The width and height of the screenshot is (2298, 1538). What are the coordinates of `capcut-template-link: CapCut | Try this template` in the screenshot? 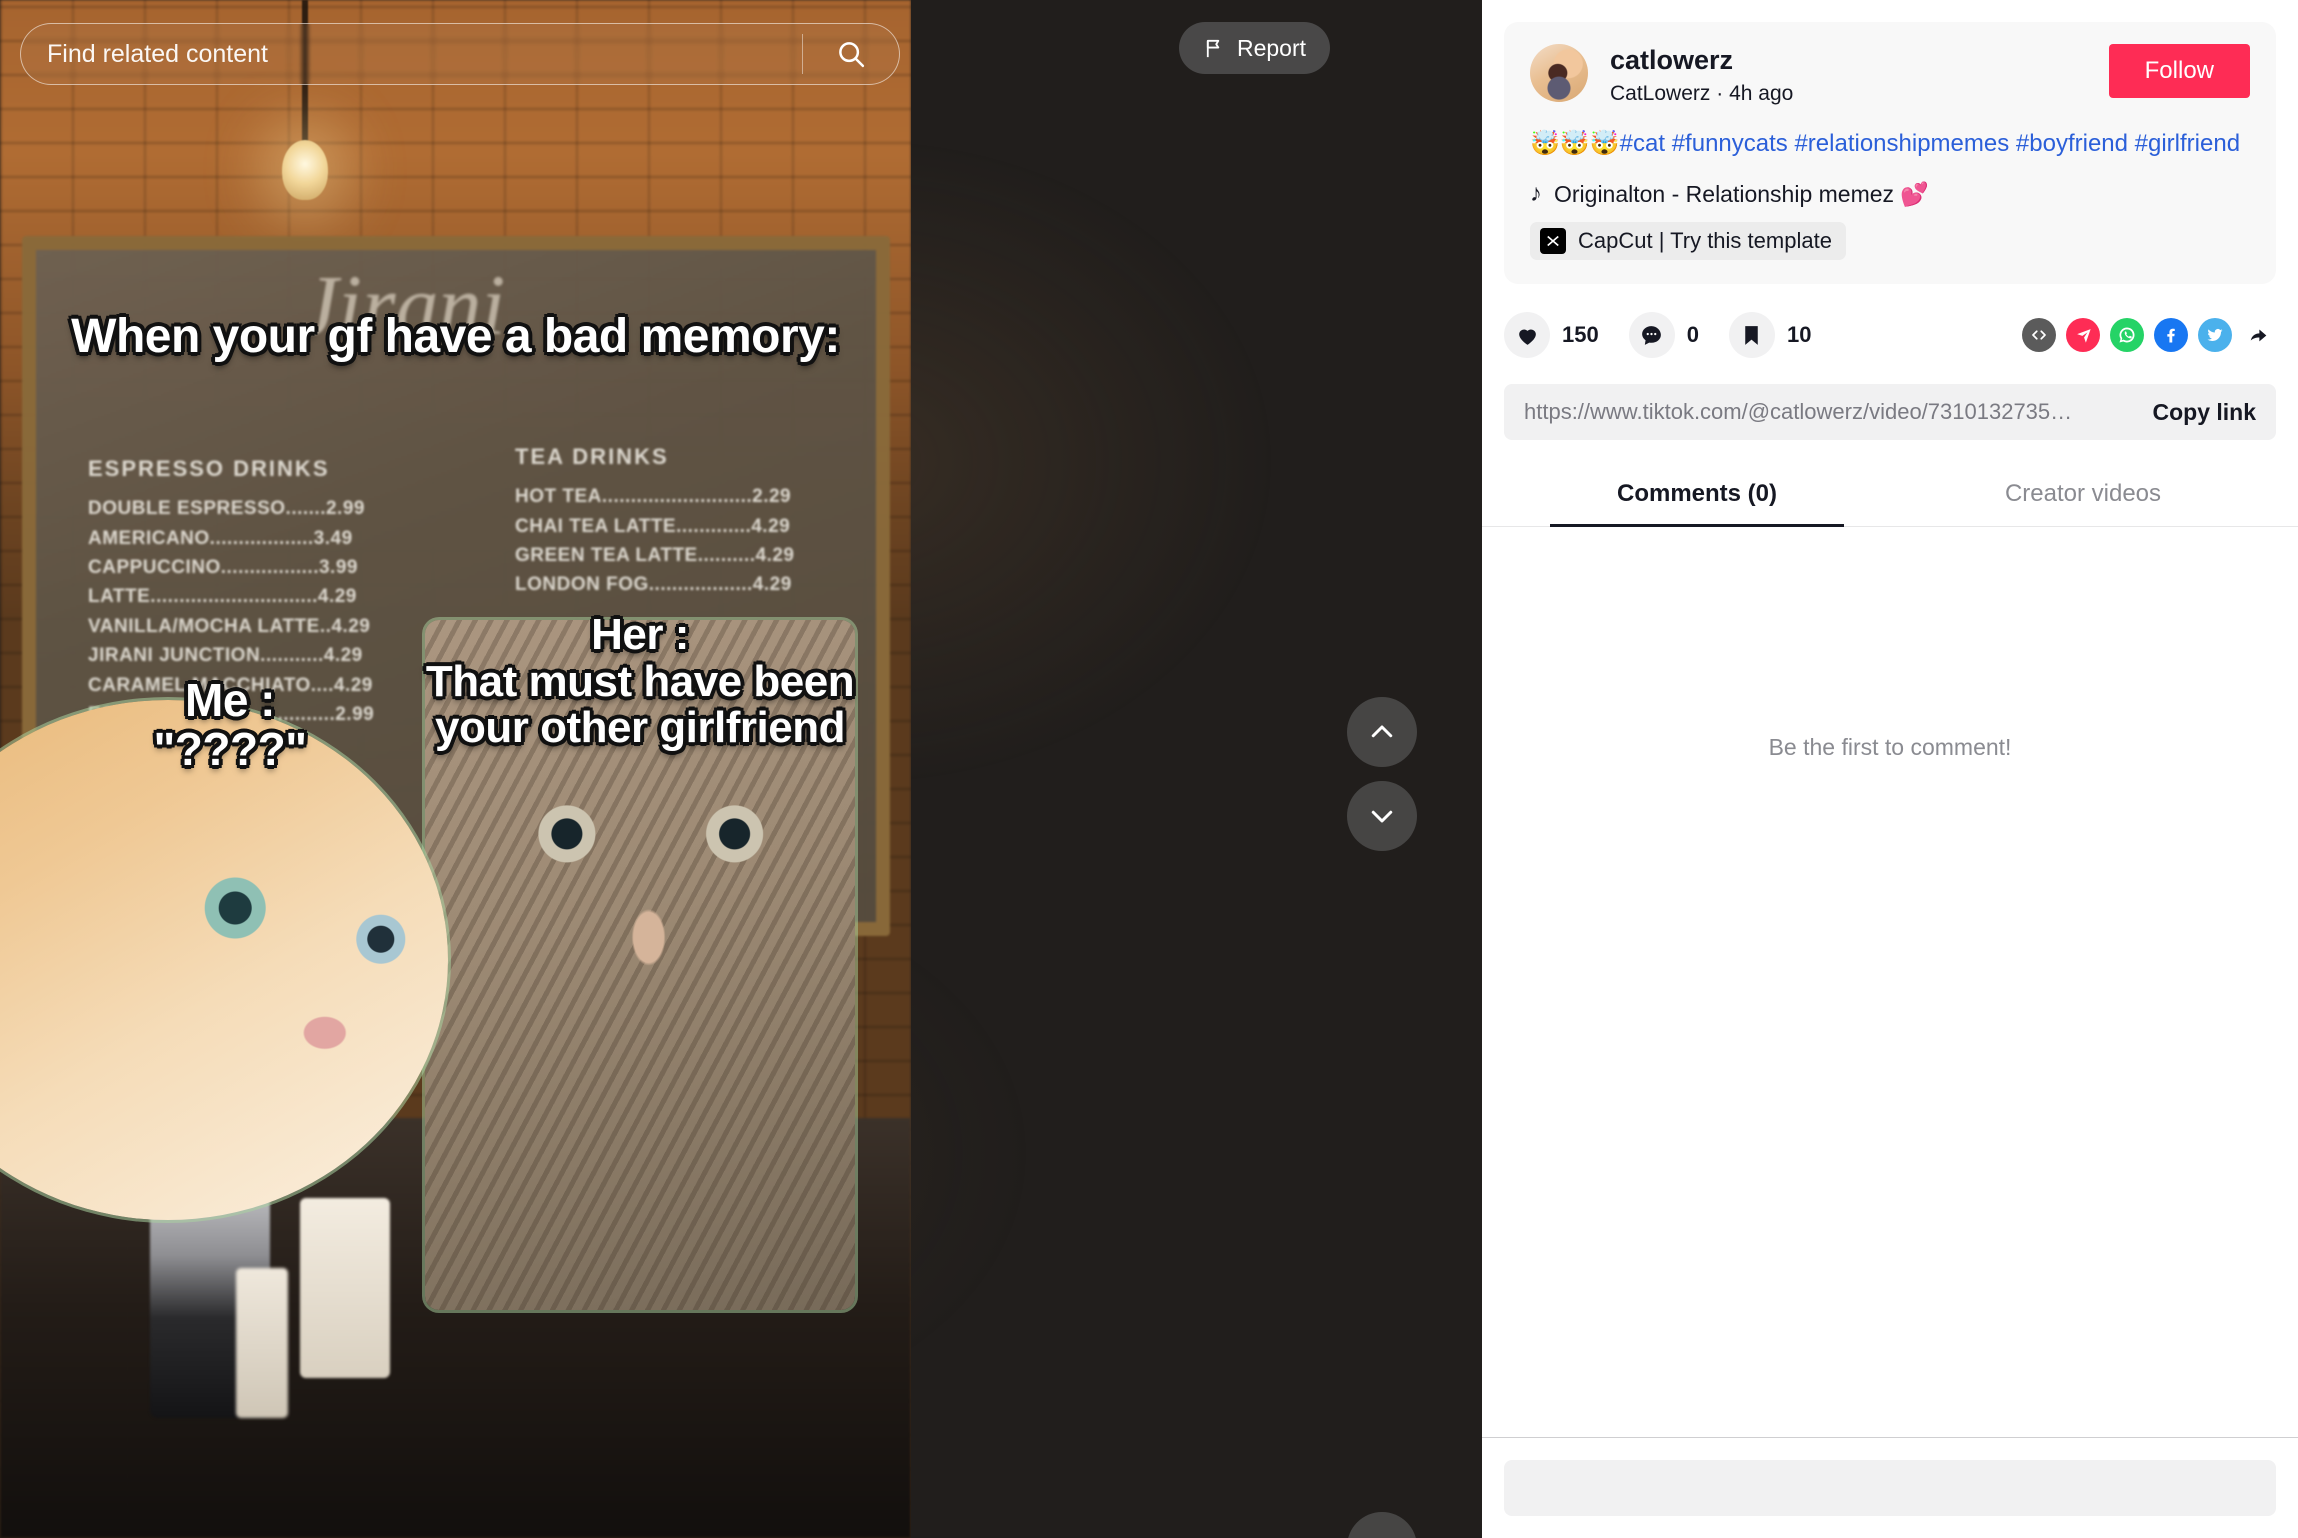 It's located at (1688, 241).